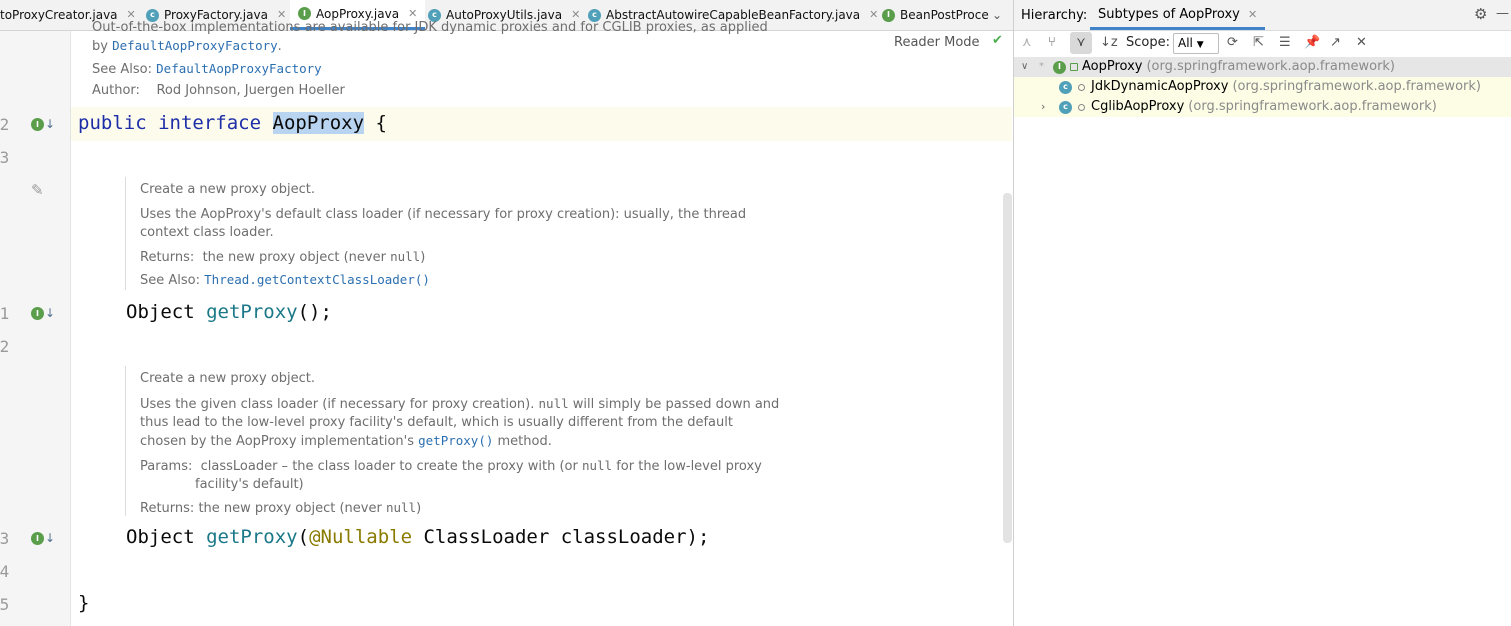 This screenshot has height=626, width=1511. What do you see at coordinates (1112, 66) in the screenshot?
I see `tree-item-name: AopProxy` at bounding box center [1112, 66].